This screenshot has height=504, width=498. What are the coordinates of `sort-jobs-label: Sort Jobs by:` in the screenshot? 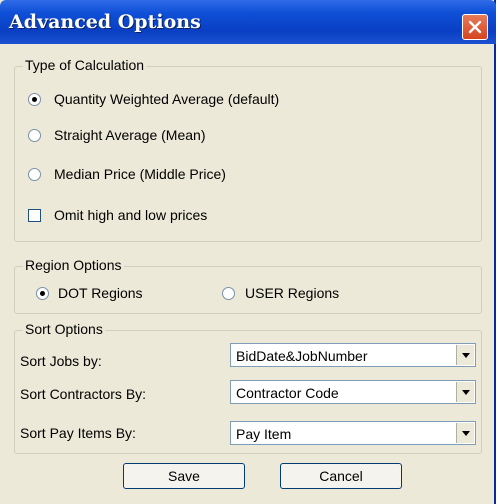 It's located at (61, 361).